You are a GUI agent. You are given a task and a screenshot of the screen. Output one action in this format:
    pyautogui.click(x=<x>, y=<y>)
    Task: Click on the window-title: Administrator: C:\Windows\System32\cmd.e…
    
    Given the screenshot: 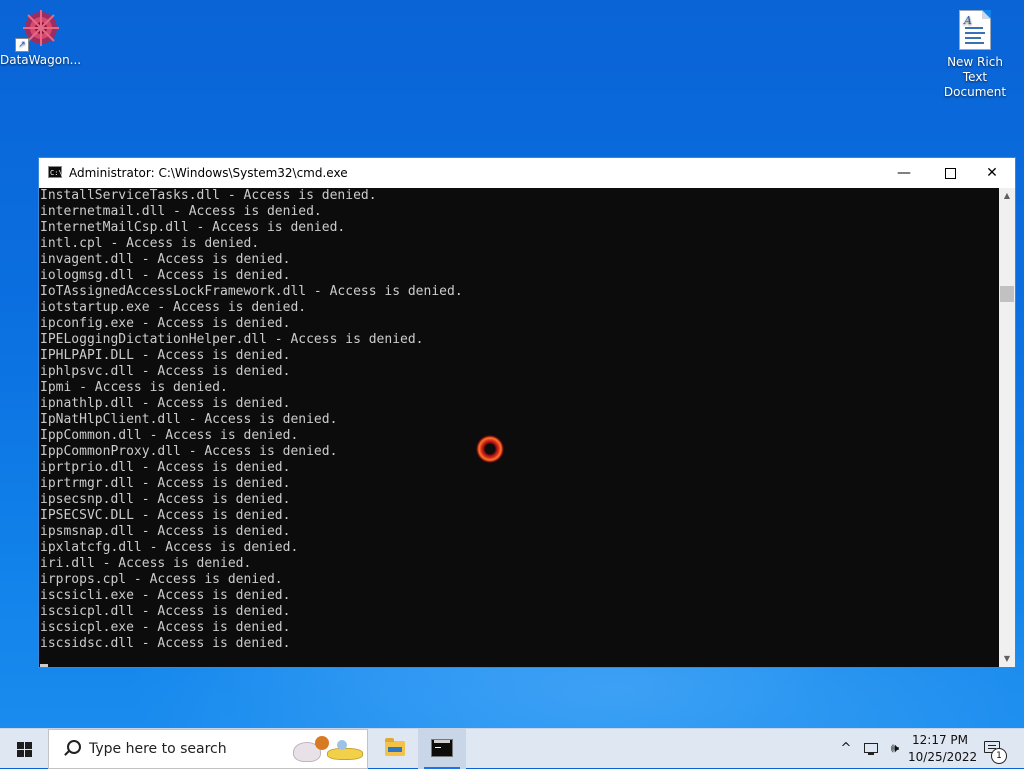 What is the action you would take?
    pyautogui.click(x=208, y=173)
    